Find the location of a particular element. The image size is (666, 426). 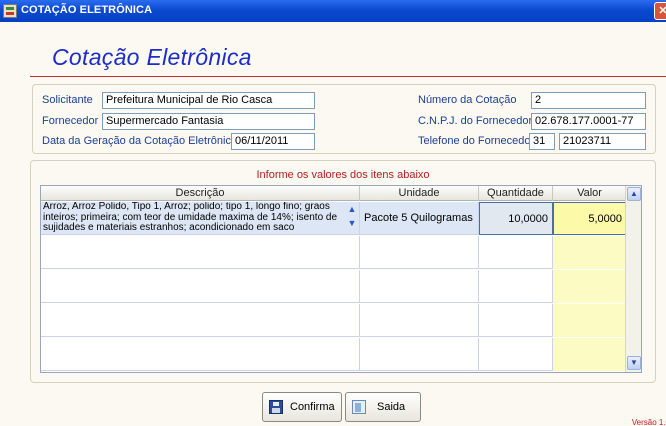

cell-valor: 5,0000 is located at coordinates (590, 218).